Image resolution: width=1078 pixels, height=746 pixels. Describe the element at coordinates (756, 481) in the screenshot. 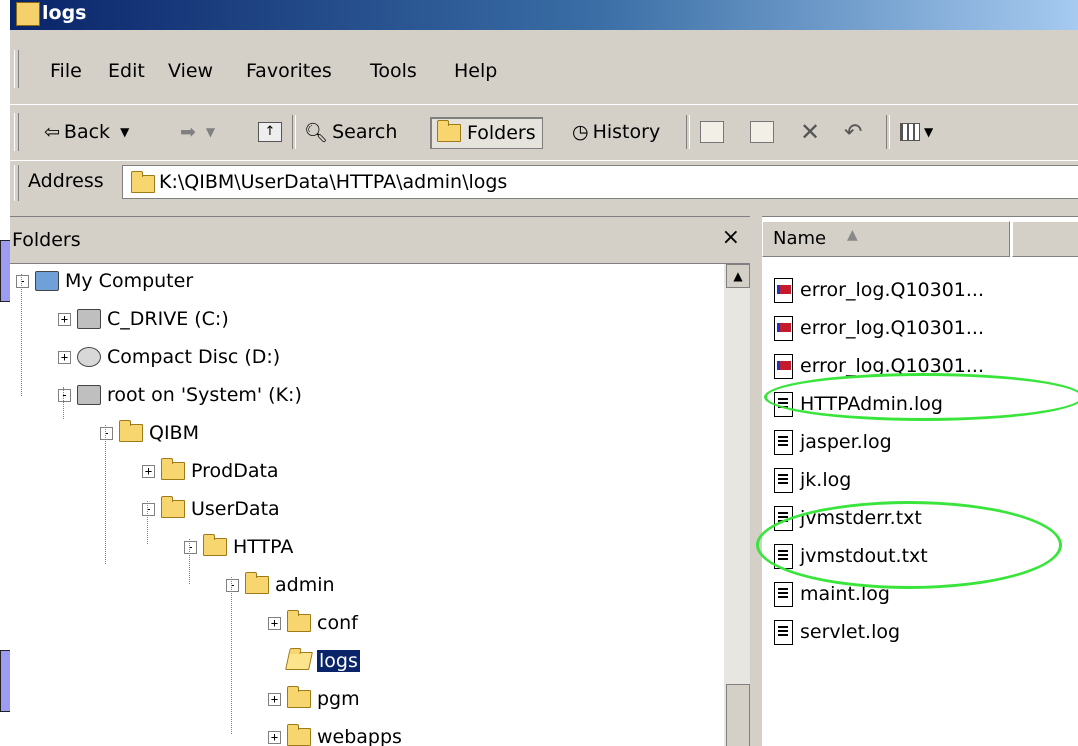

I see `pane-splitter` at that location.